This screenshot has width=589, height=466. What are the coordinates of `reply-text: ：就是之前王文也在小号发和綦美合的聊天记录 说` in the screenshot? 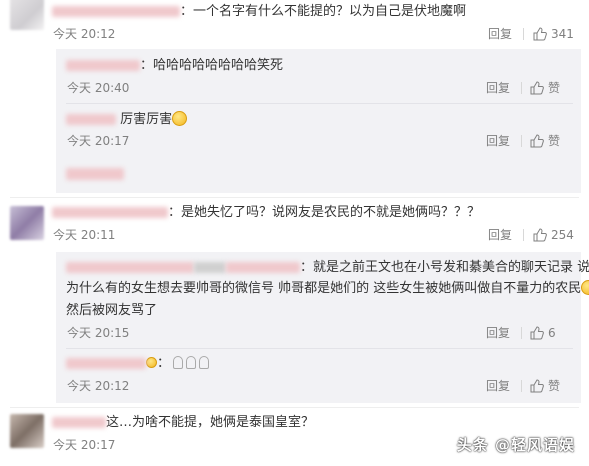 It's located at (327, 268).